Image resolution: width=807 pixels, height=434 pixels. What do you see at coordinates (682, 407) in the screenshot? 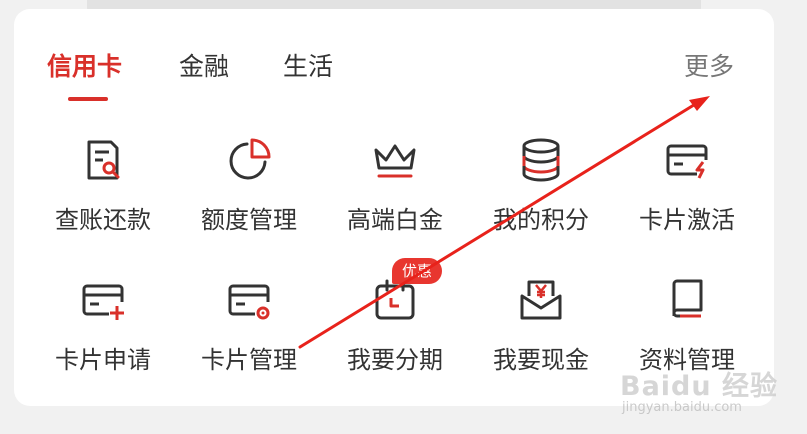
I see `watermark-url: jingyan.baidu.com` at bounding box center [682, 407].